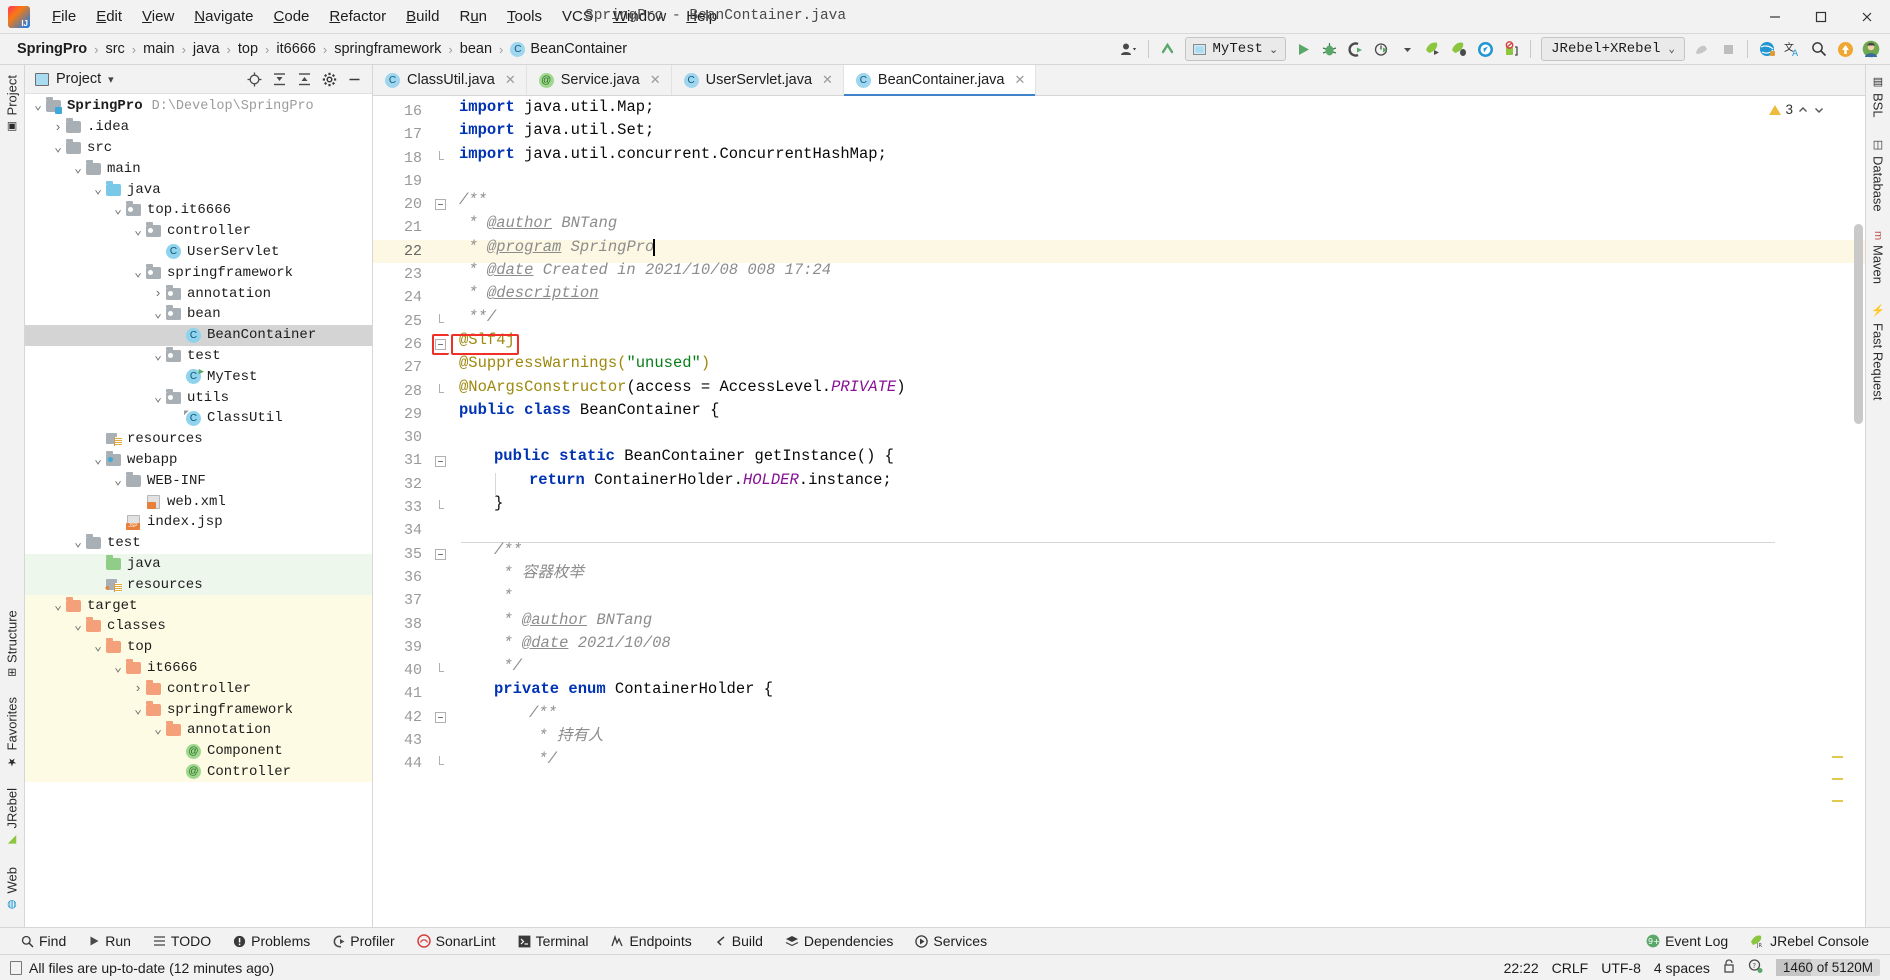  What do you see at coordinates (12, 817) in the screenshot?
I see `sidebar-item-jrebel: ◤ JRebel` at bounding box center [12, 817].